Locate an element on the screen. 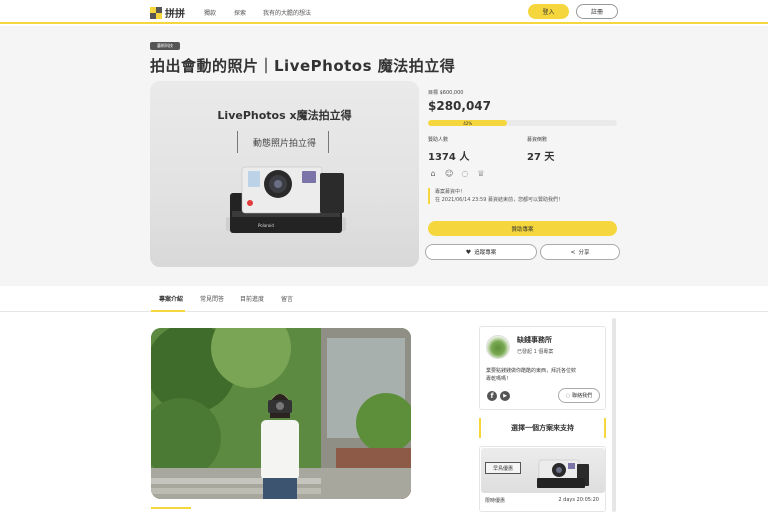 The image size is (768, 512). backers-label: 贊助人數 is located at coordinates (438, 140).